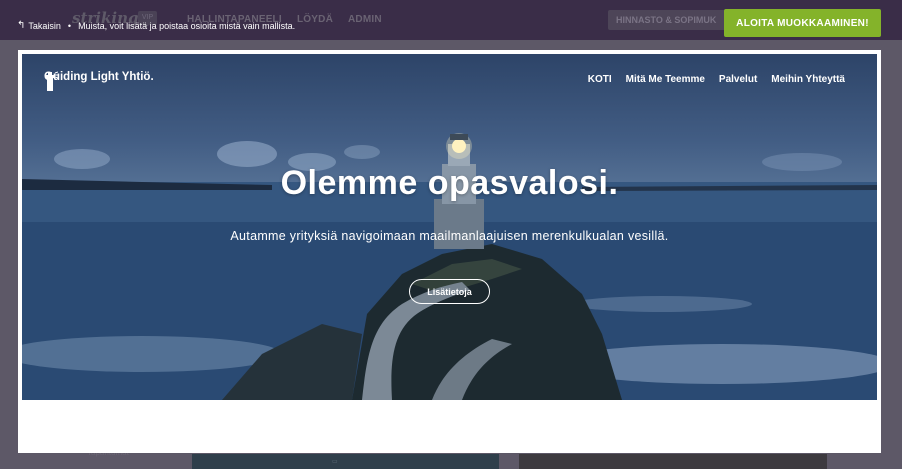 The height and width of the screenshot is (469, 902). Describe the element at coordinates (665, 79) in the screenshot. I see `nav-item-what-we-do: Mitä Me Teemme` at that location.